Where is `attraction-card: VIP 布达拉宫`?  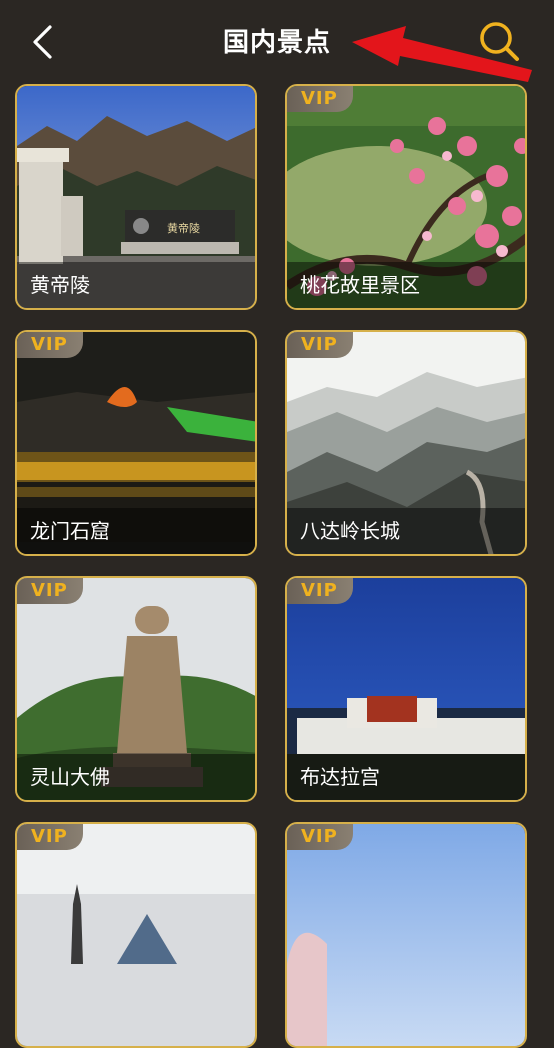 attraction-card: VIP 布达拉宫 is located at coordinates (406, 689).